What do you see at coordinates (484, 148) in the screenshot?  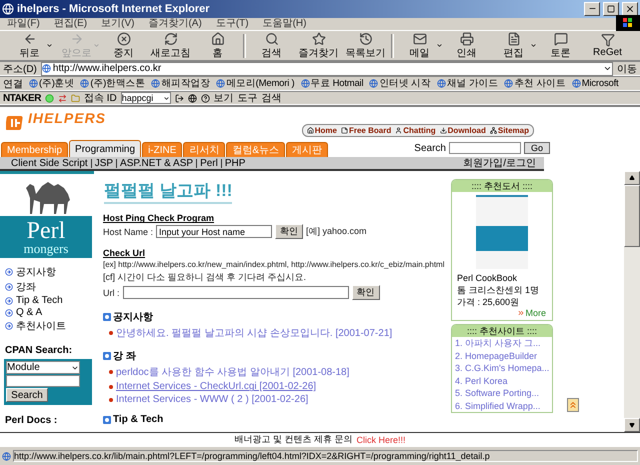 I see `search-field` at bounding box center [484, 148].